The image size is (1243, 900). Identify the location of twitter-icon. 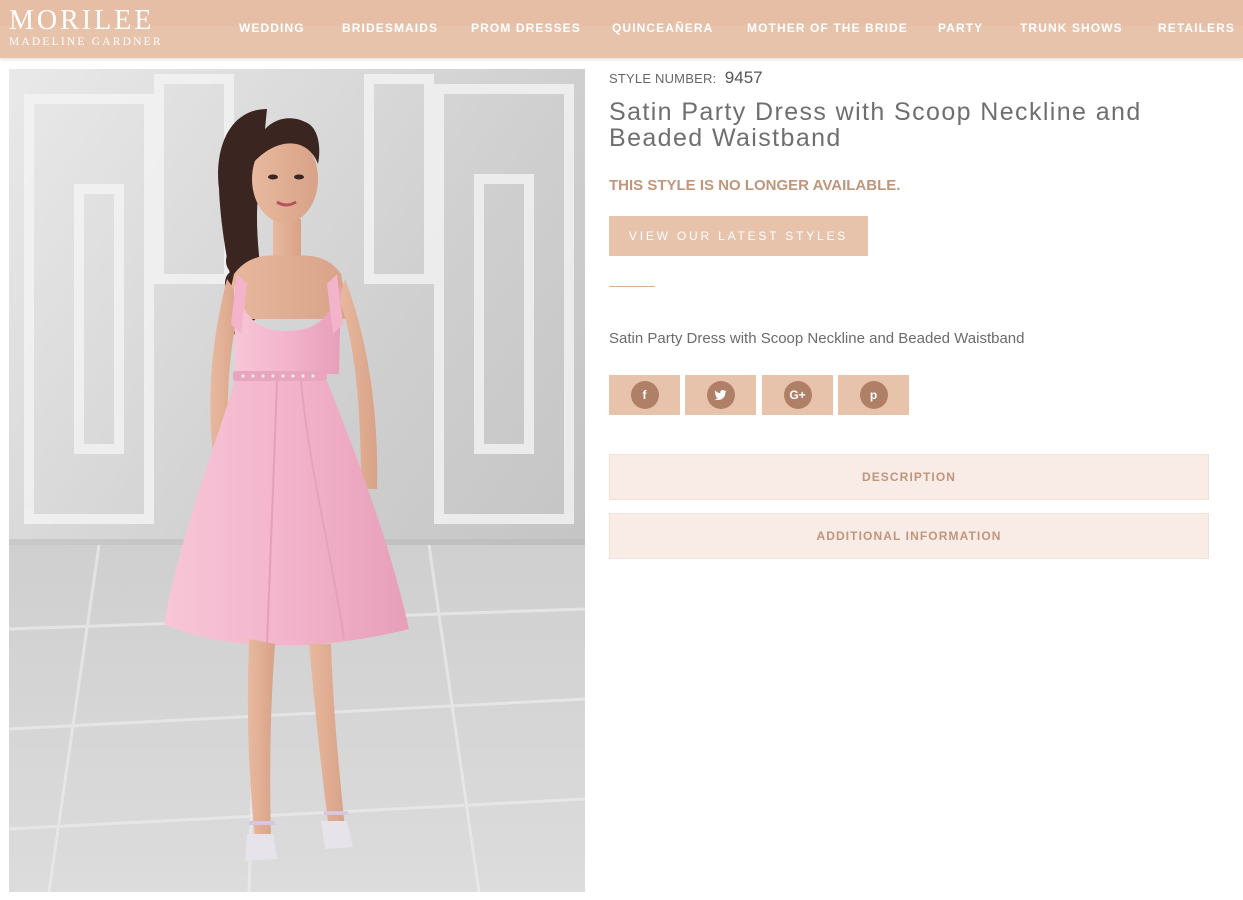
(720, 395).